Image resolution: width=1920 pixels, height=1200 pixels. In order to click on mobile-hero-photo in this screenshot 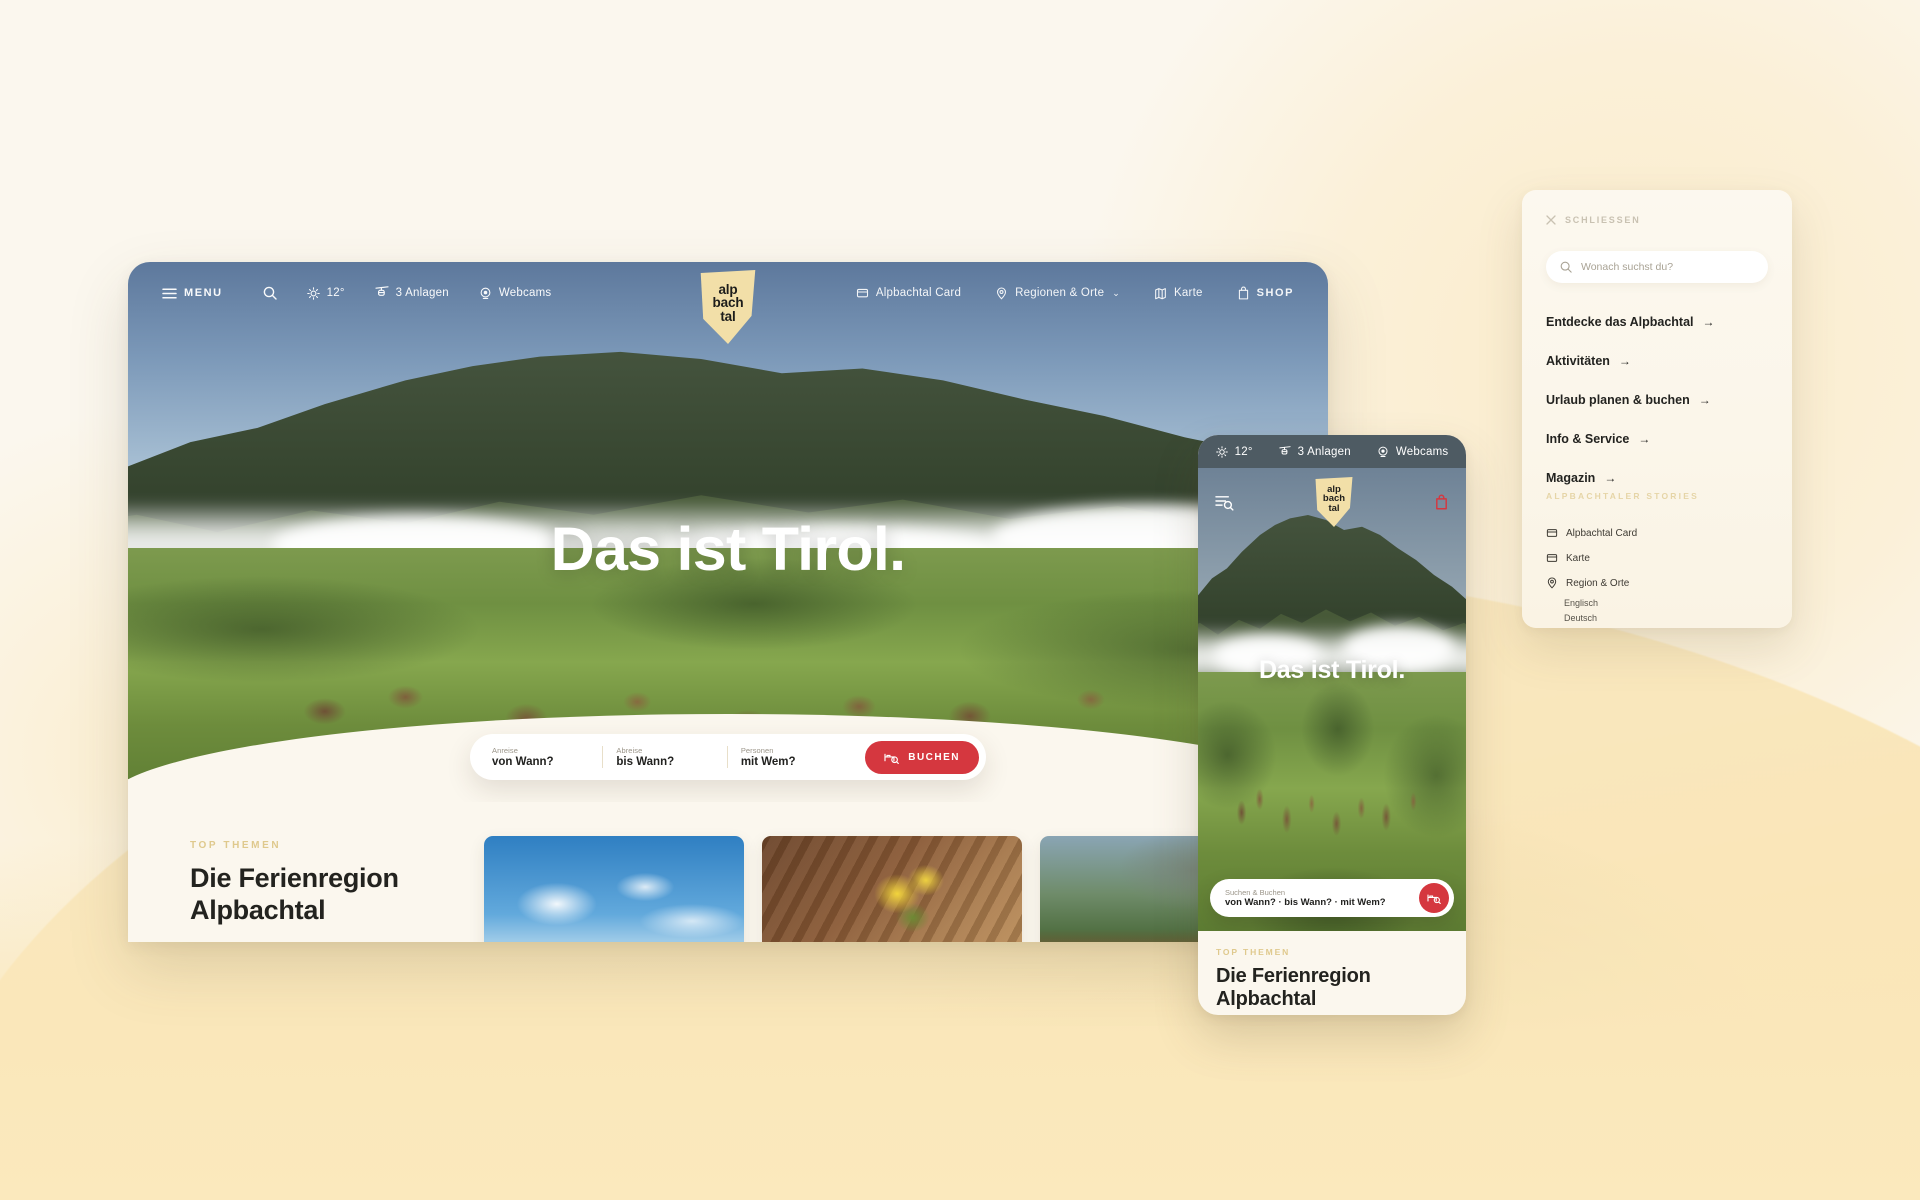, I will do `click(1332, 699)`.